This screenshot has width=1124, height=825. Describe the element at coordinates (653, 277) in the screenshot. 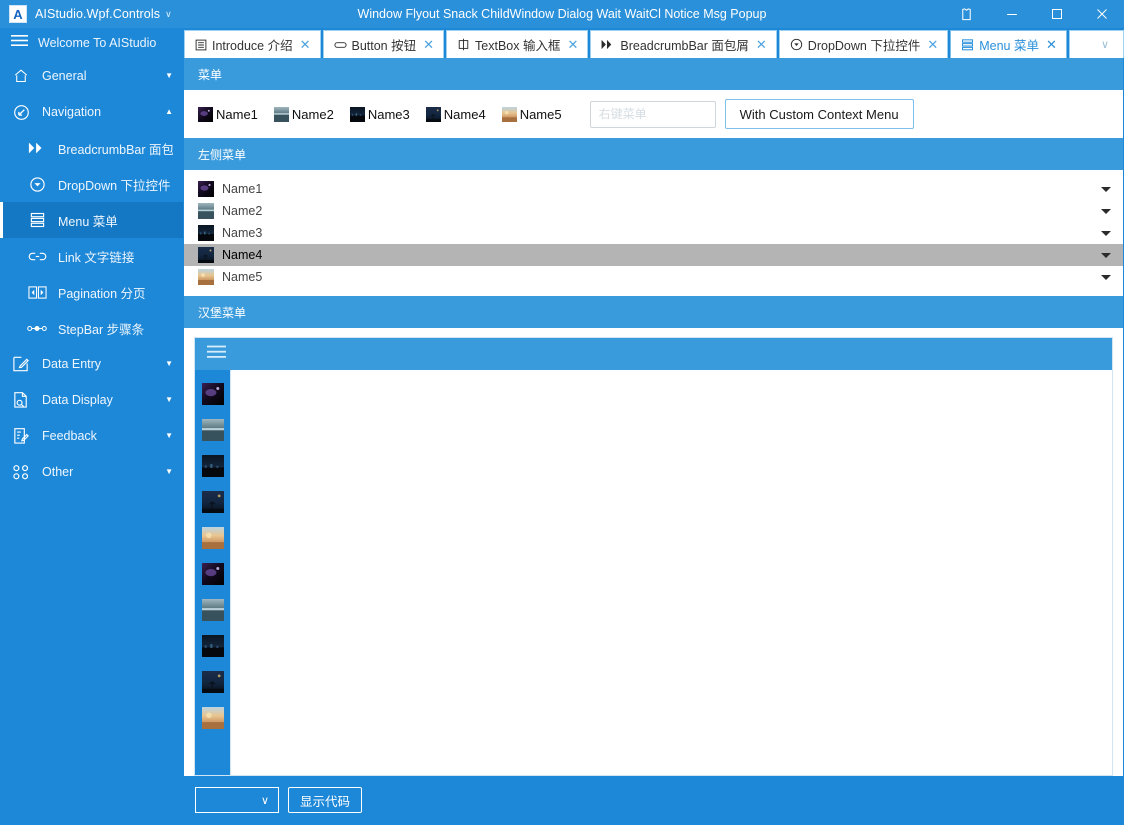

I see `left-menu-row-name5: Name5` at that location.